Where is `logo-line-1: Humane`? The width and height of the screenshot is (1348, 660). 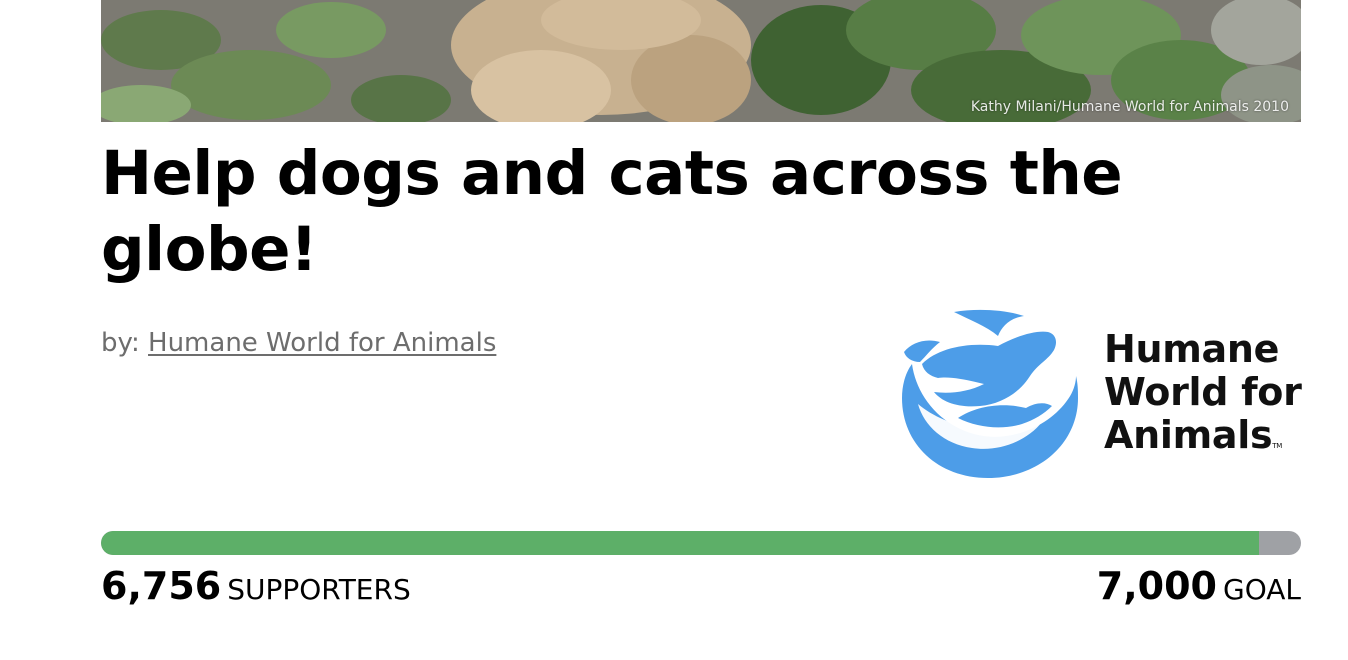
logo-line-1: Humane is located at coordinates (1192, 349).